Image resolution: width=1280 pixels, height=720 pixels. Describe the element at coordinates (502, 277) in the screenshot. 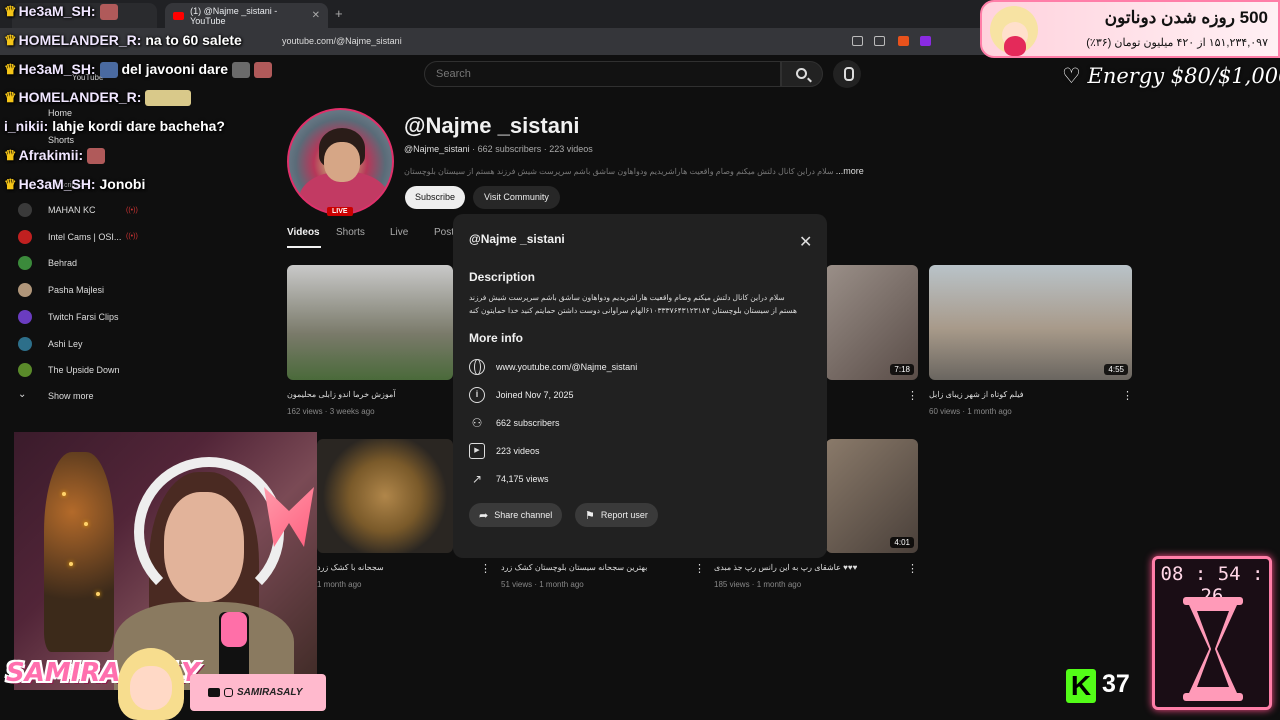

I see `description-heading: Description` at that location.